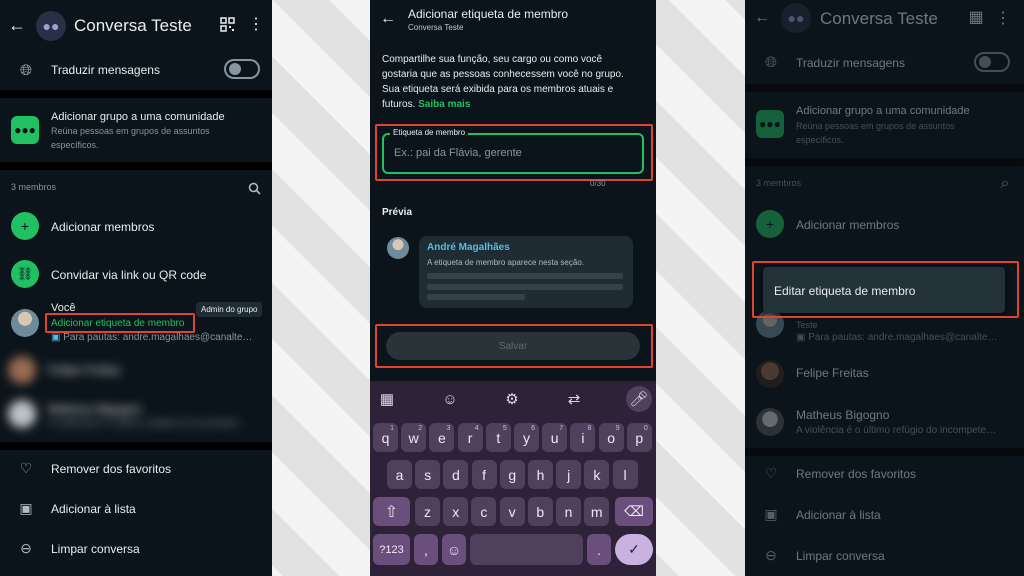  Describe the element at coordinates (102, 227) in the screenshot. I see `add-members-label: Adicionar membros` at that location.